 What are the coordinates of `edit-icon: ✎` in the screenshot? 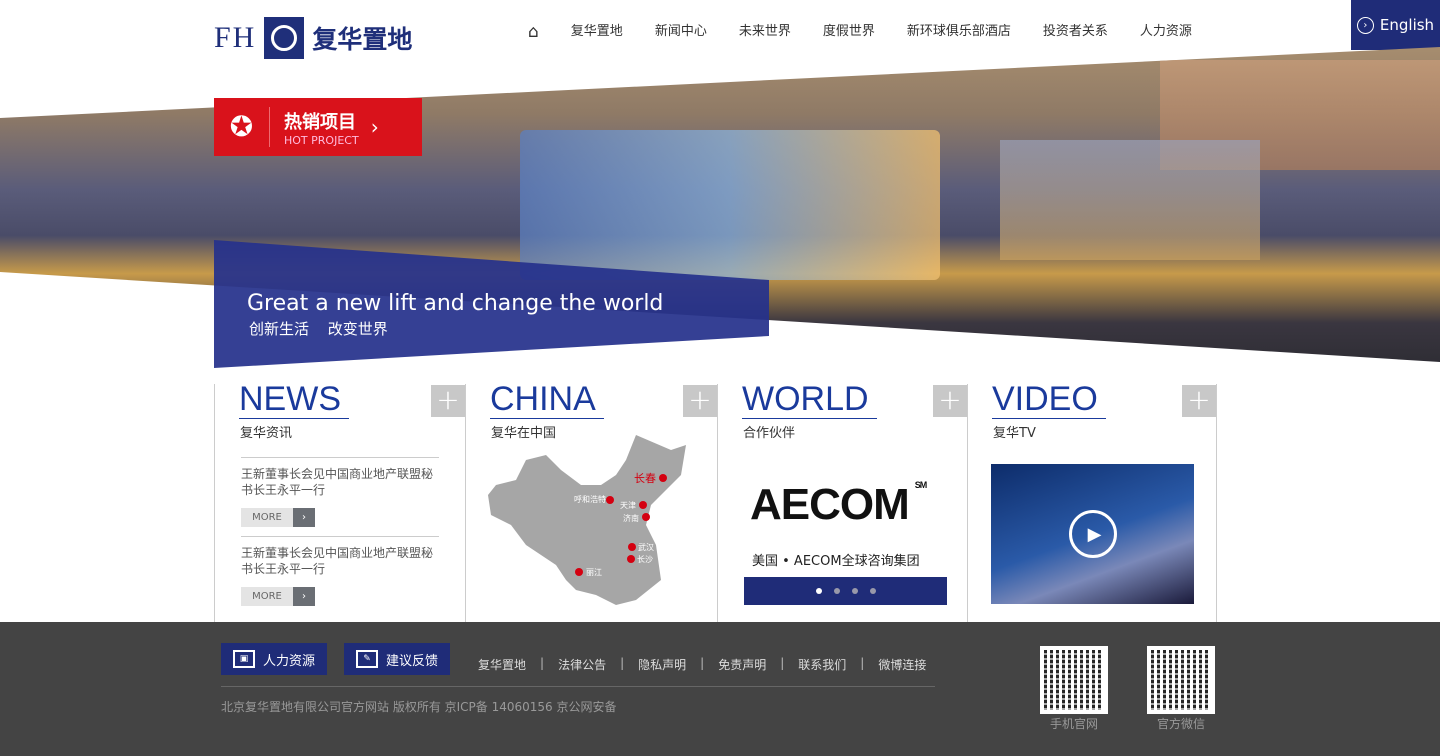 It's located at (367, 659).